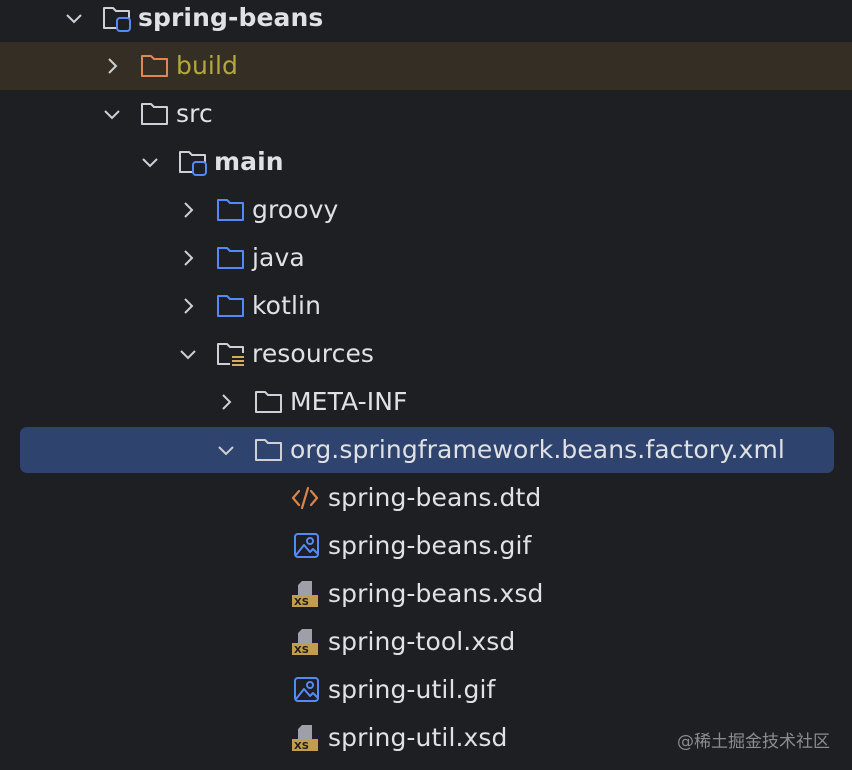 This screenshot has width=852, height=770. Describe the element at coordinates (426, 210) in the screenshot. I see `tree-row-groovy: groovy` at that location.